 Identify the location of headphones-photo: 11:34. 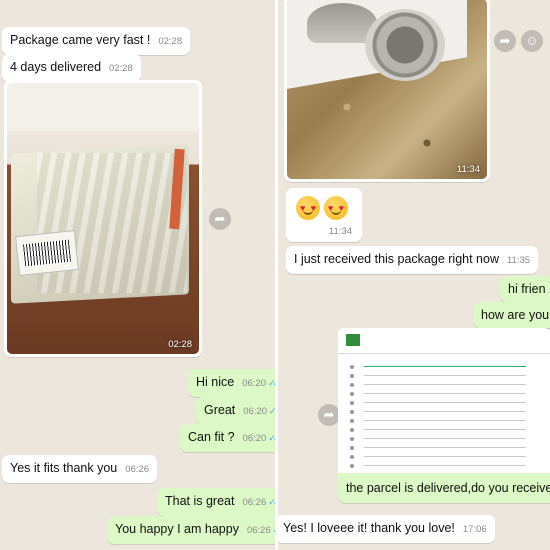
(387, 89).